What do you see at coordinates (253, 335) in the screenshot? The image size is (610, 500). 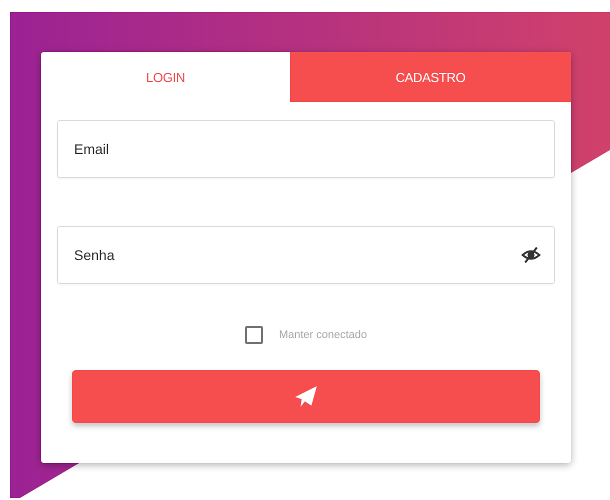 I see `checkbox` at bounding box center [253, 335].